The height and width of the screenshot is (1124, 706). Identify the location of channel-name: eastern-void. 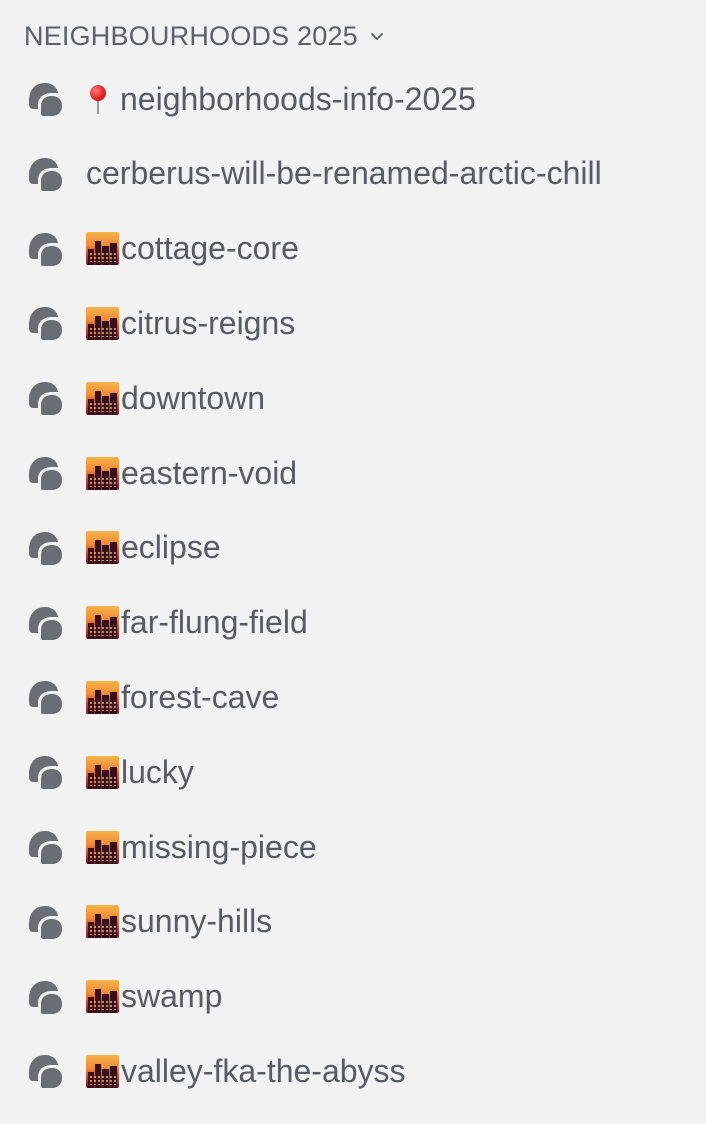
(191, 473).